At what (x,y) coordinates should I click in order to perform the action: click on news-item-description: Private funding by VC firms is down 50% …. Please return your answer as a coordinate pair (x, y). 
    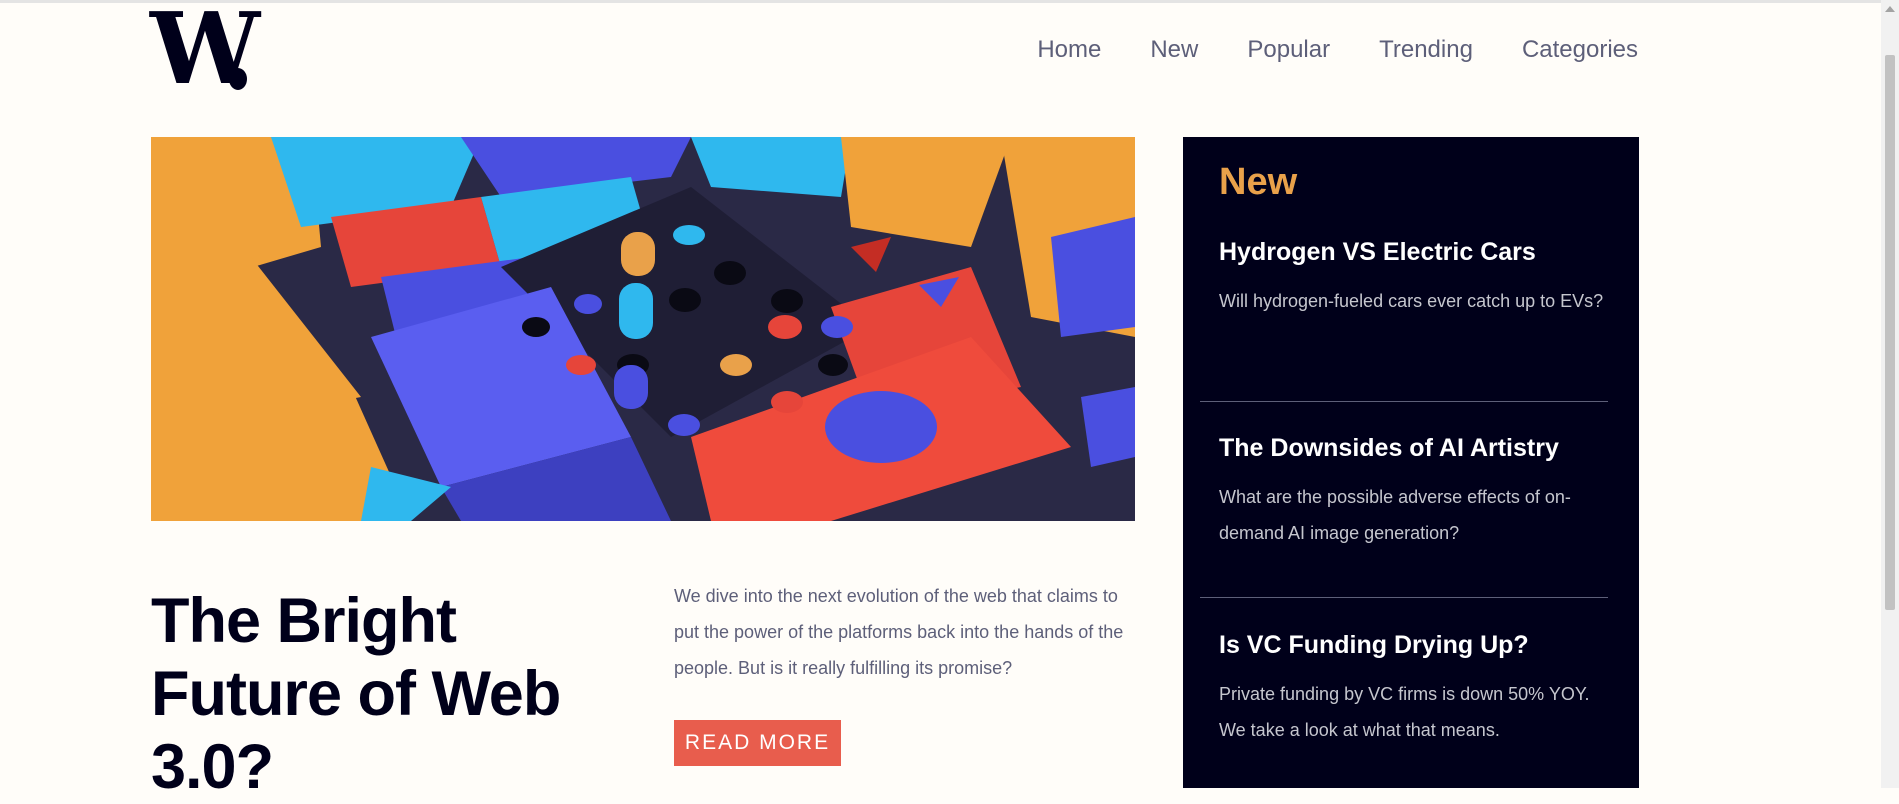
    Looking at the image, I should click on (1404, 712).